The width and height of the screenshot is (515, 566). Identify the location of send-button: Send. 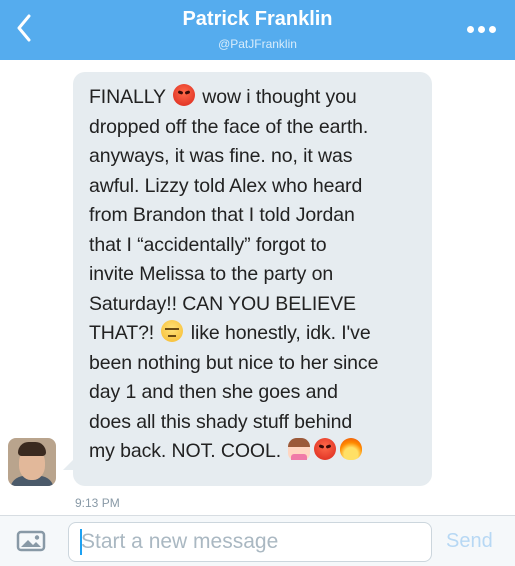
(469, 541).